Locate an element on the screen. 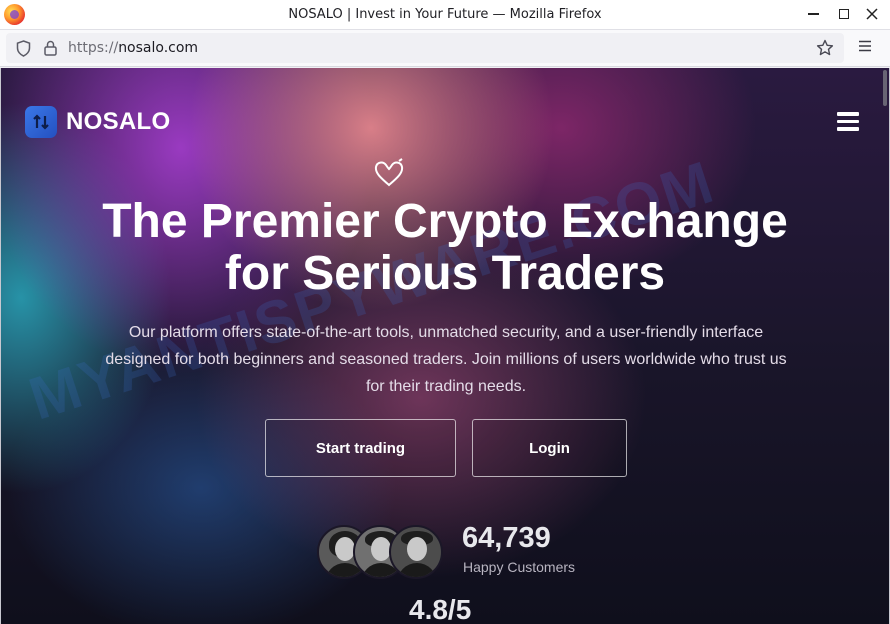  customers-label: Happy Customers is located at coordinates (519, 567).